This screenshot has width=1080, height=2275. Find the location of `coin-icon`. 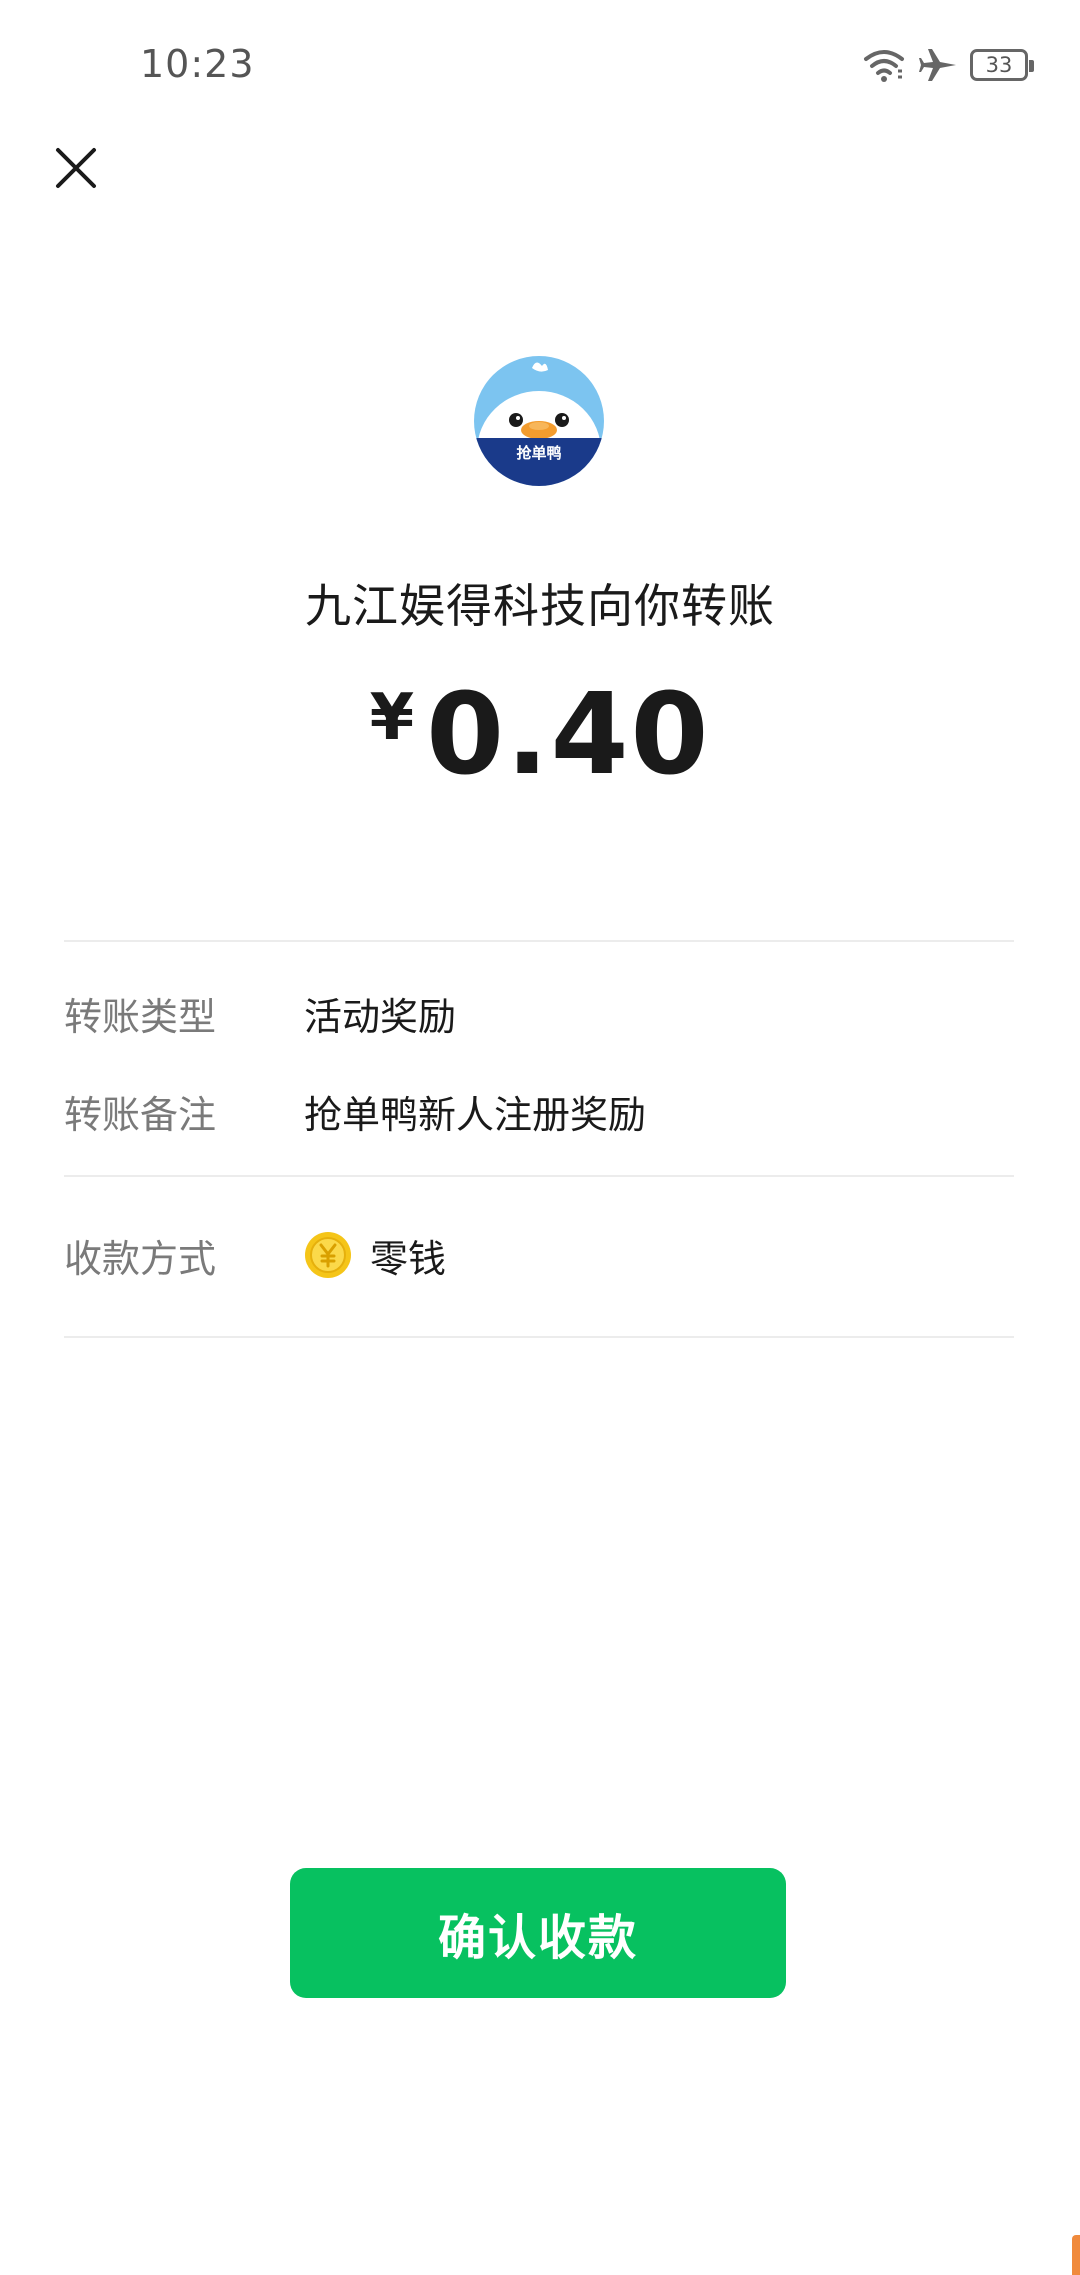

coin-icon is located at coordinates (328, 1255).